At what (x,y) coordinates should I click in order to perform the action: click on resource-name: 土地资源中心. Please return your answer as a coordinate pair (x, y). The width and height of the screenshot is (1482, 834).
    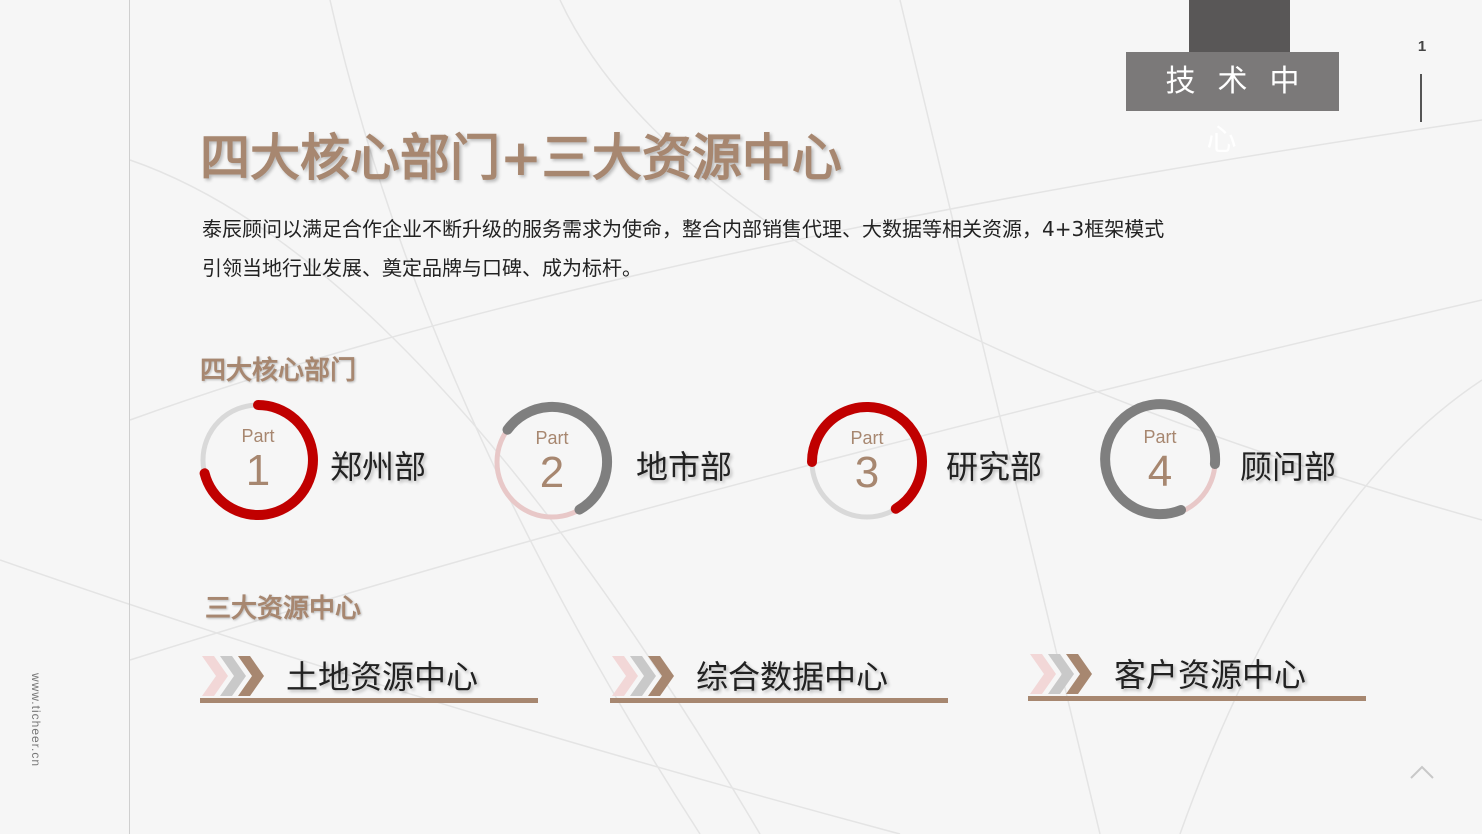
    Looking at the image, I should click on (382, 677).